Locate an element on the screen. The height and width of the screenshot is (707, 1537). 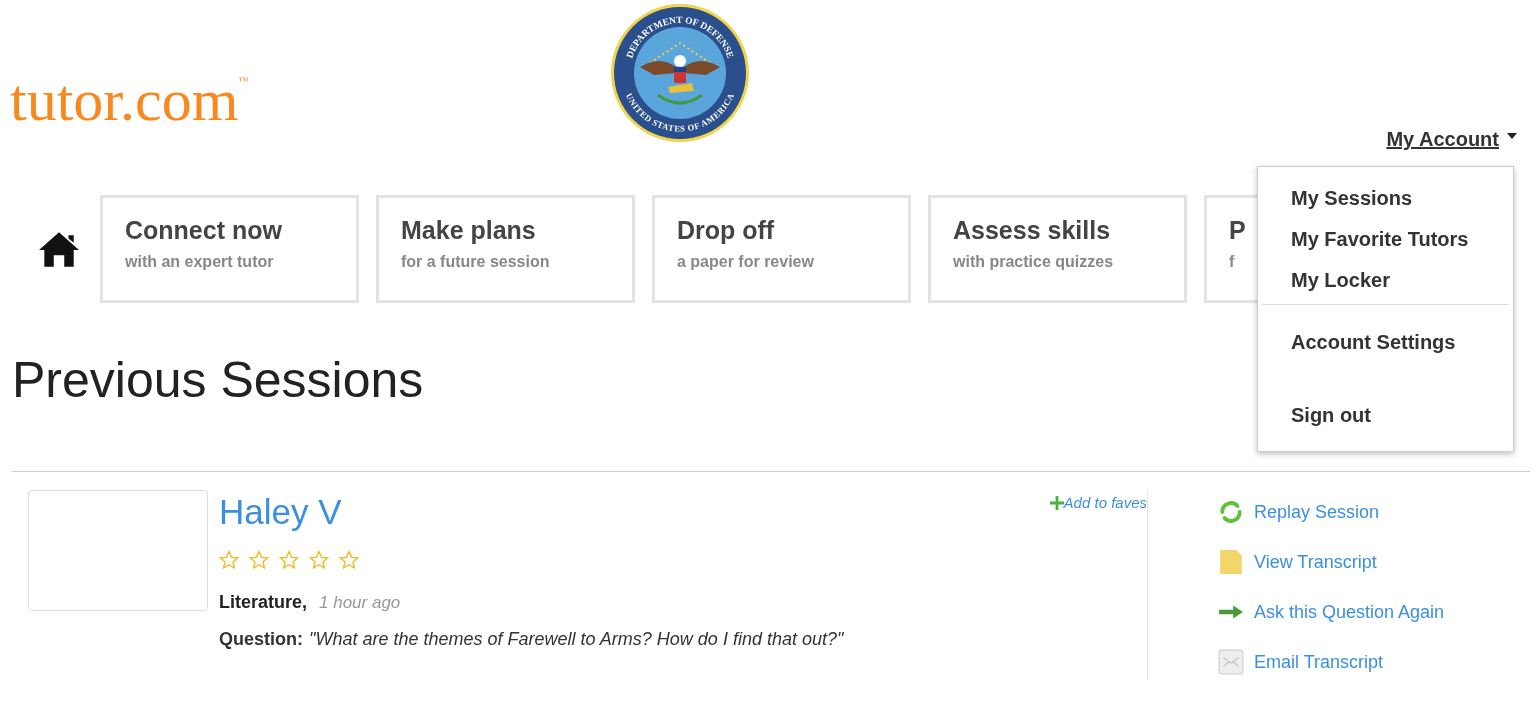
card-subtitle: with an expert tutor is located at coordinates (199, 262).